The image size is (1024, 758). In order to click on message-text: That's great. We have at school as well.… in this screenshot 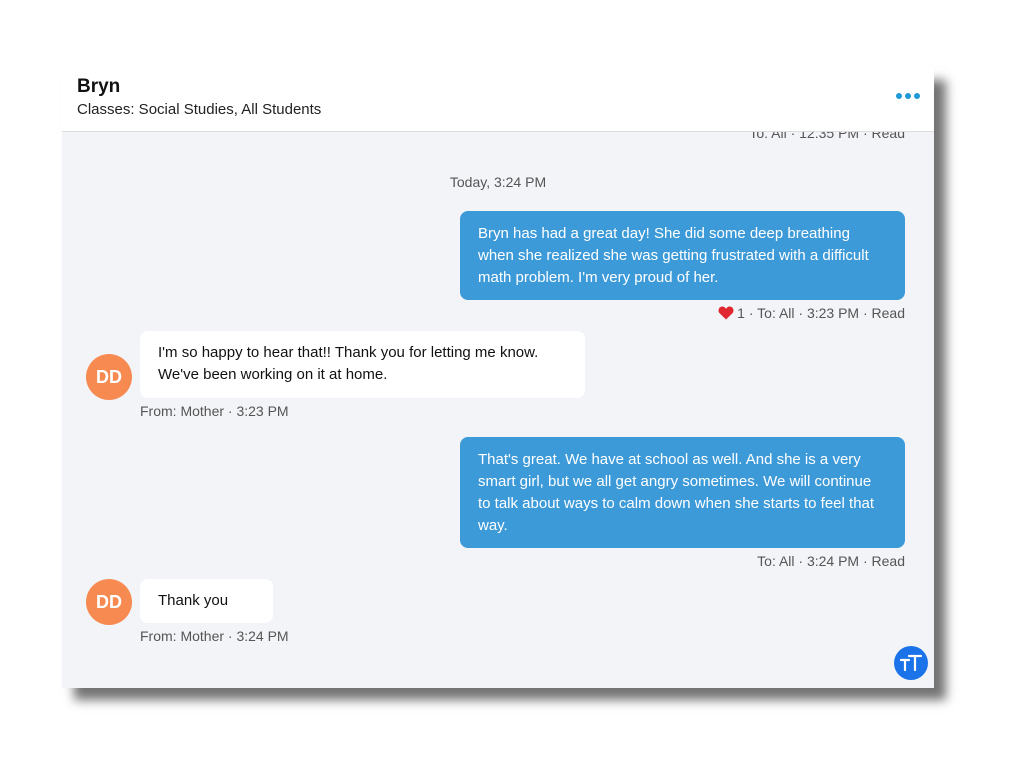, I will do `click(676, 492)`.